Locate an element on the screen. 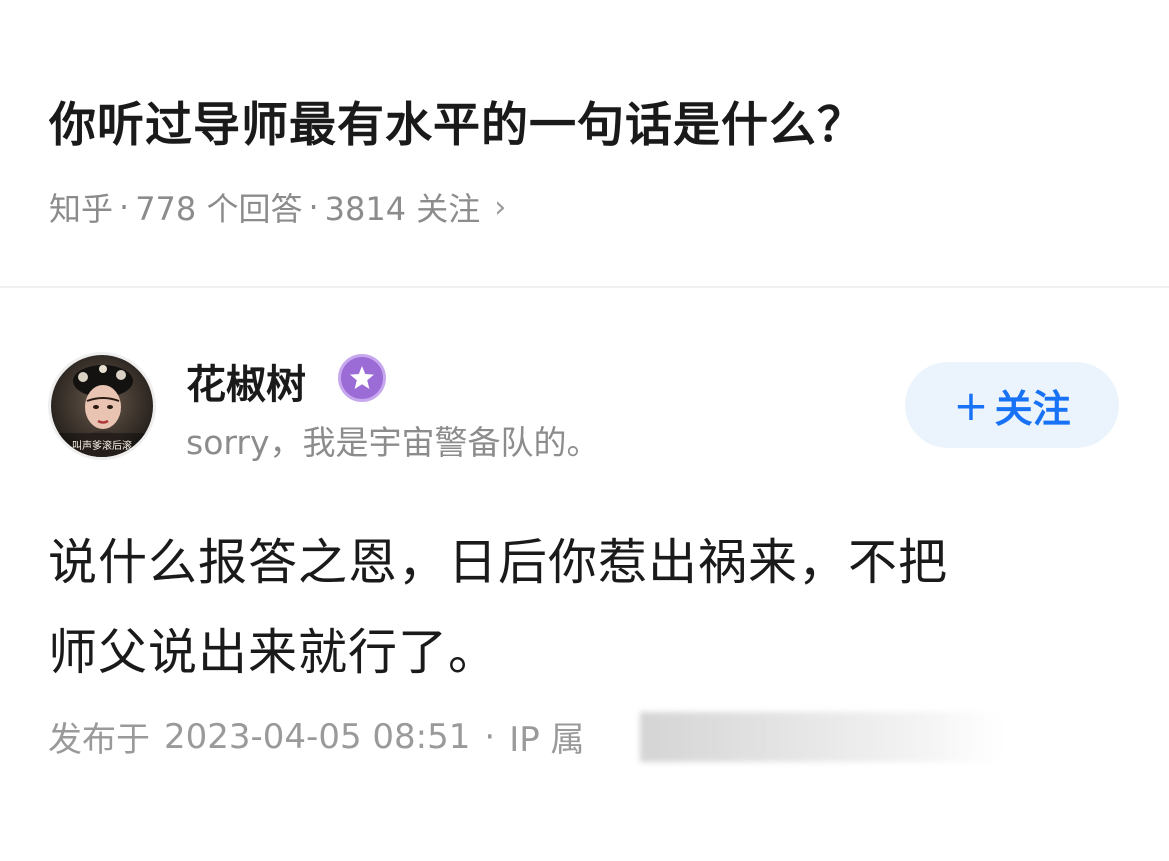 The width and height of the screenshot is (1169, 861). star-icon is located at coordinates (362, 377).